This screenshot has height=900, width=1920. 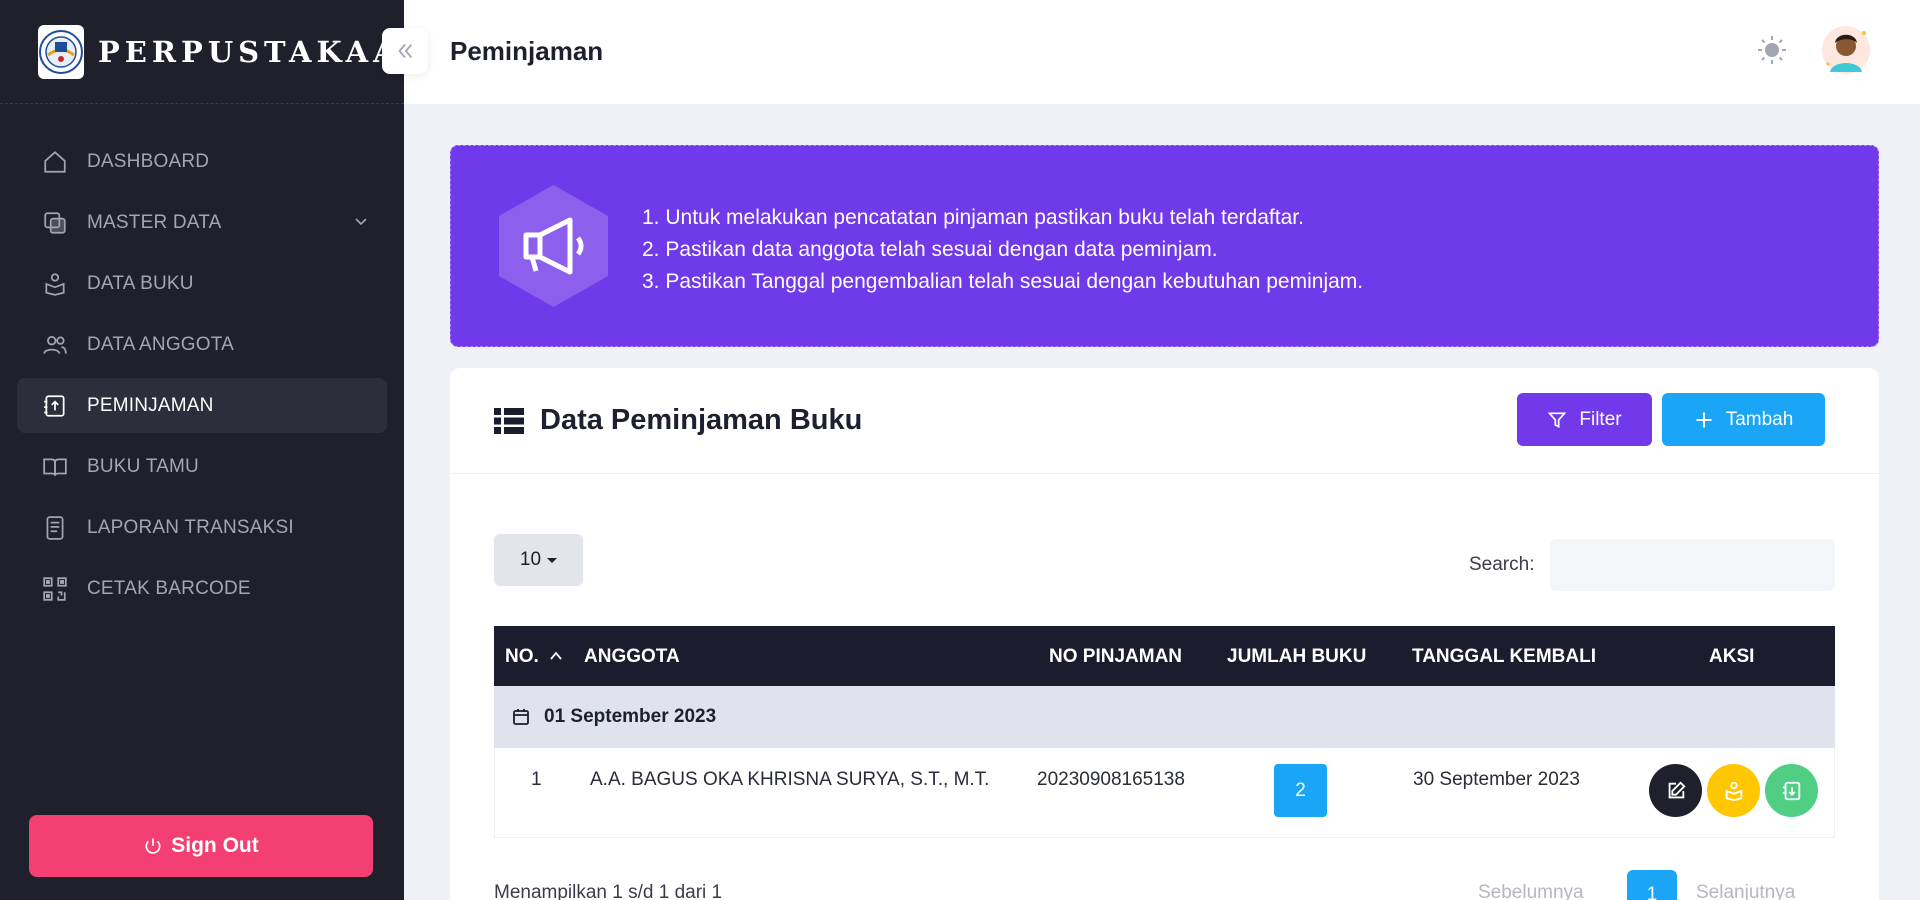 I want to click on calendar-icon, so click(x=521, y=717).